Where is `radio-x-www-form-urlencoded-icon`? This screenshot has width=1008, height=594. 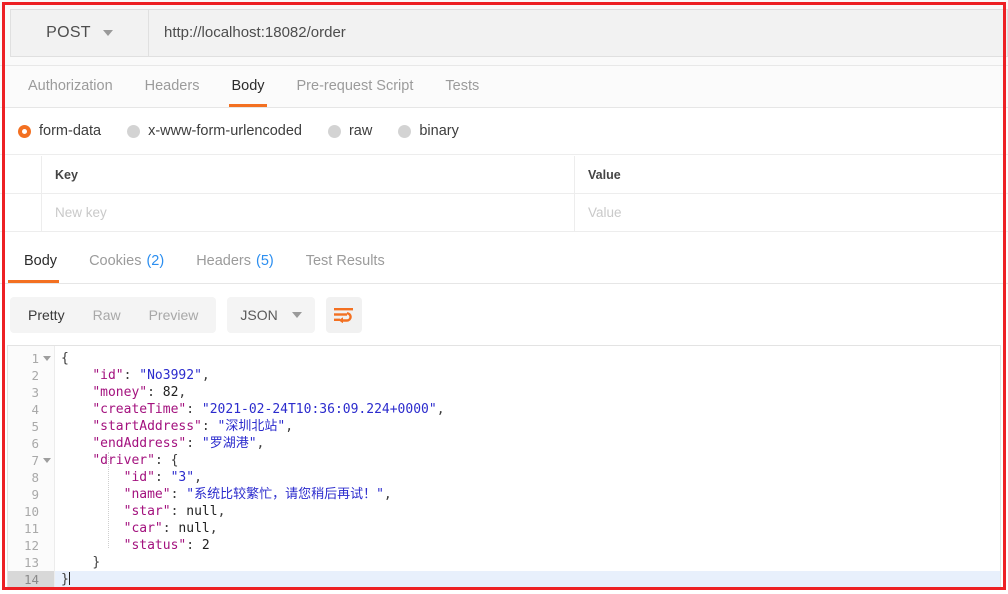 radio-x-www-form-urlencoded-icon is located at coordinates (134, 131).